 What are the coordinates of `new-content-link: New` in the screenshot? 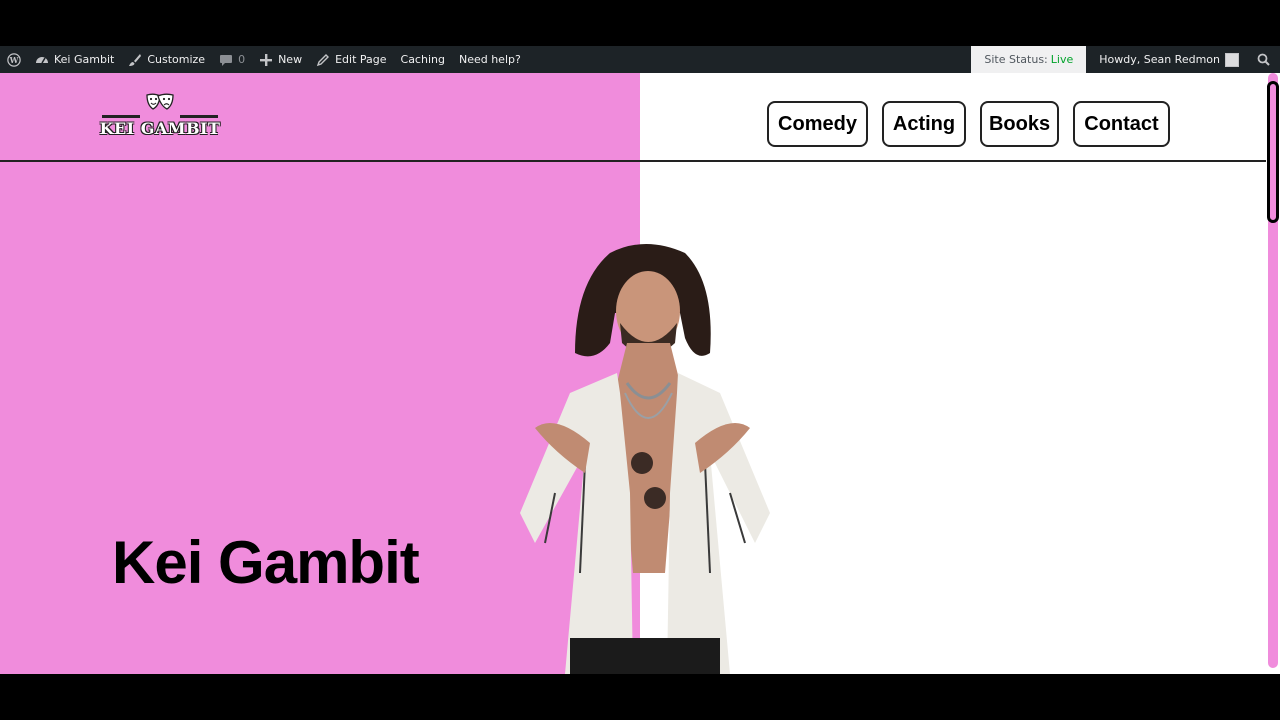 It's located at (280, 59).